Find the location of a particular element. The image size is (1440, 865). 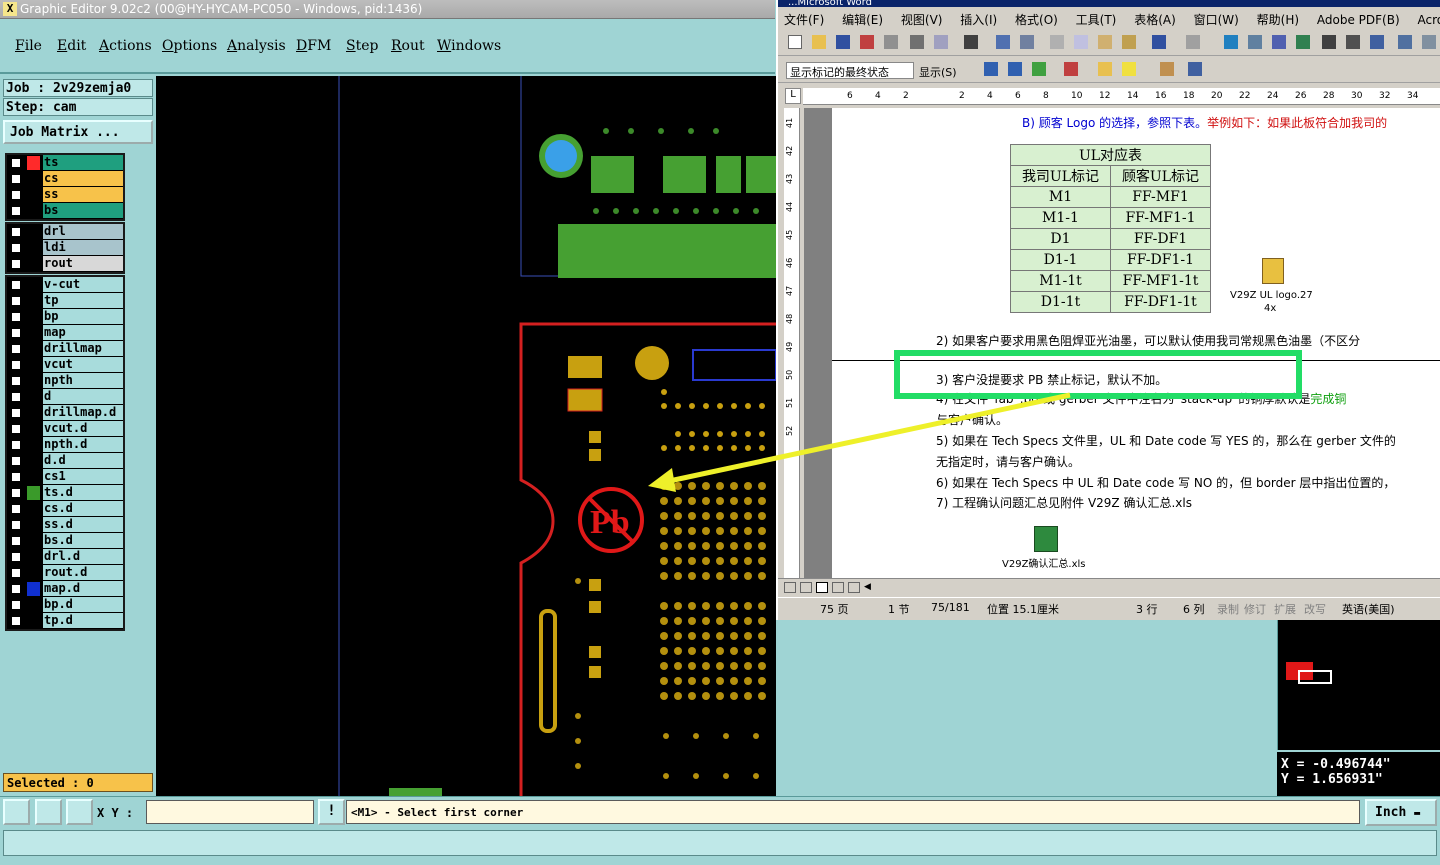

units-dropdown-icon: ▬ is located at coordinates (1417, 813).